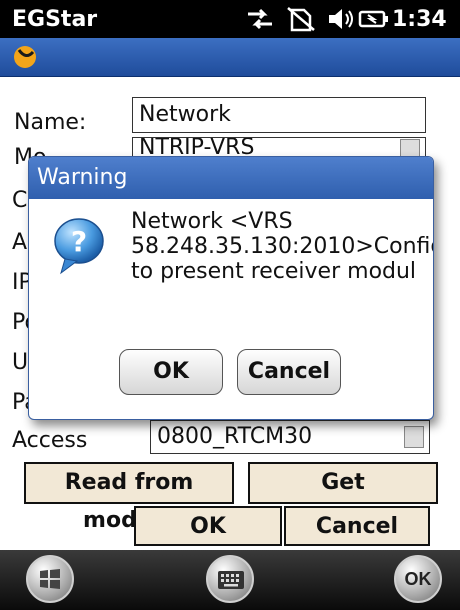 The width and height of the screenshot is (460, 610). I want to click on cancel-button: Cancel, so click(357, 526).